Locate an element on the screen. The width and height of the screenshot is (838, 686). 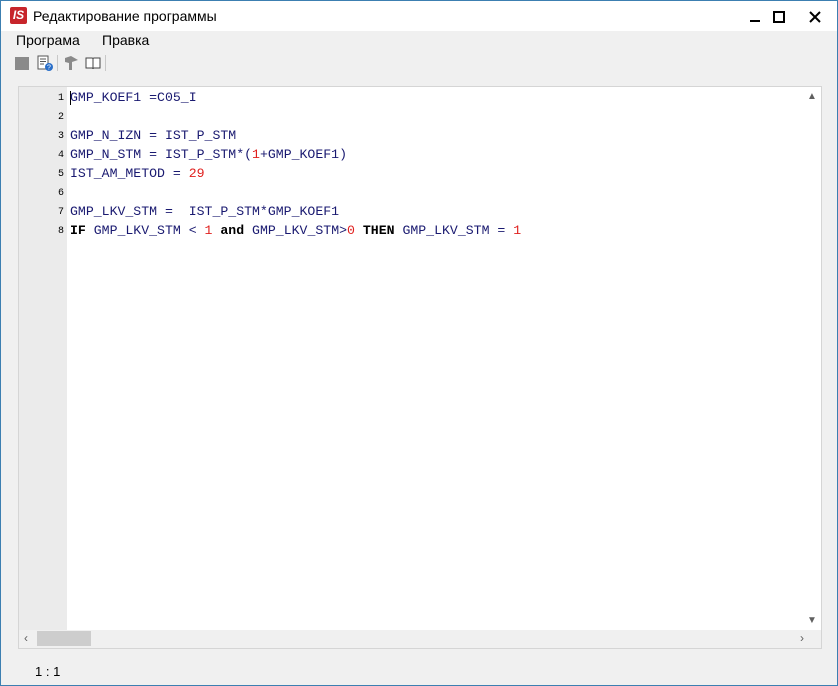
stop-button is located at coordinates (22, 63).